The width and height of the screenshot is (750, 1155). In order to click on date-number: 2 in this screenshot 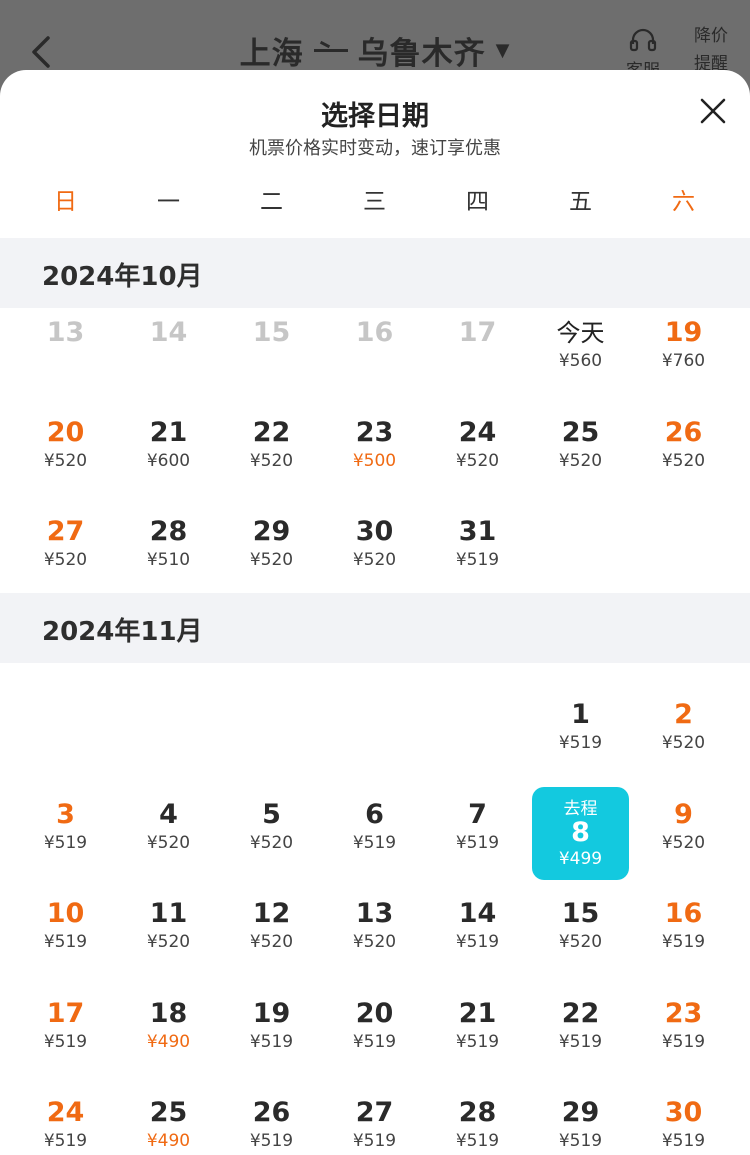, I will do `click(683, 714)`.